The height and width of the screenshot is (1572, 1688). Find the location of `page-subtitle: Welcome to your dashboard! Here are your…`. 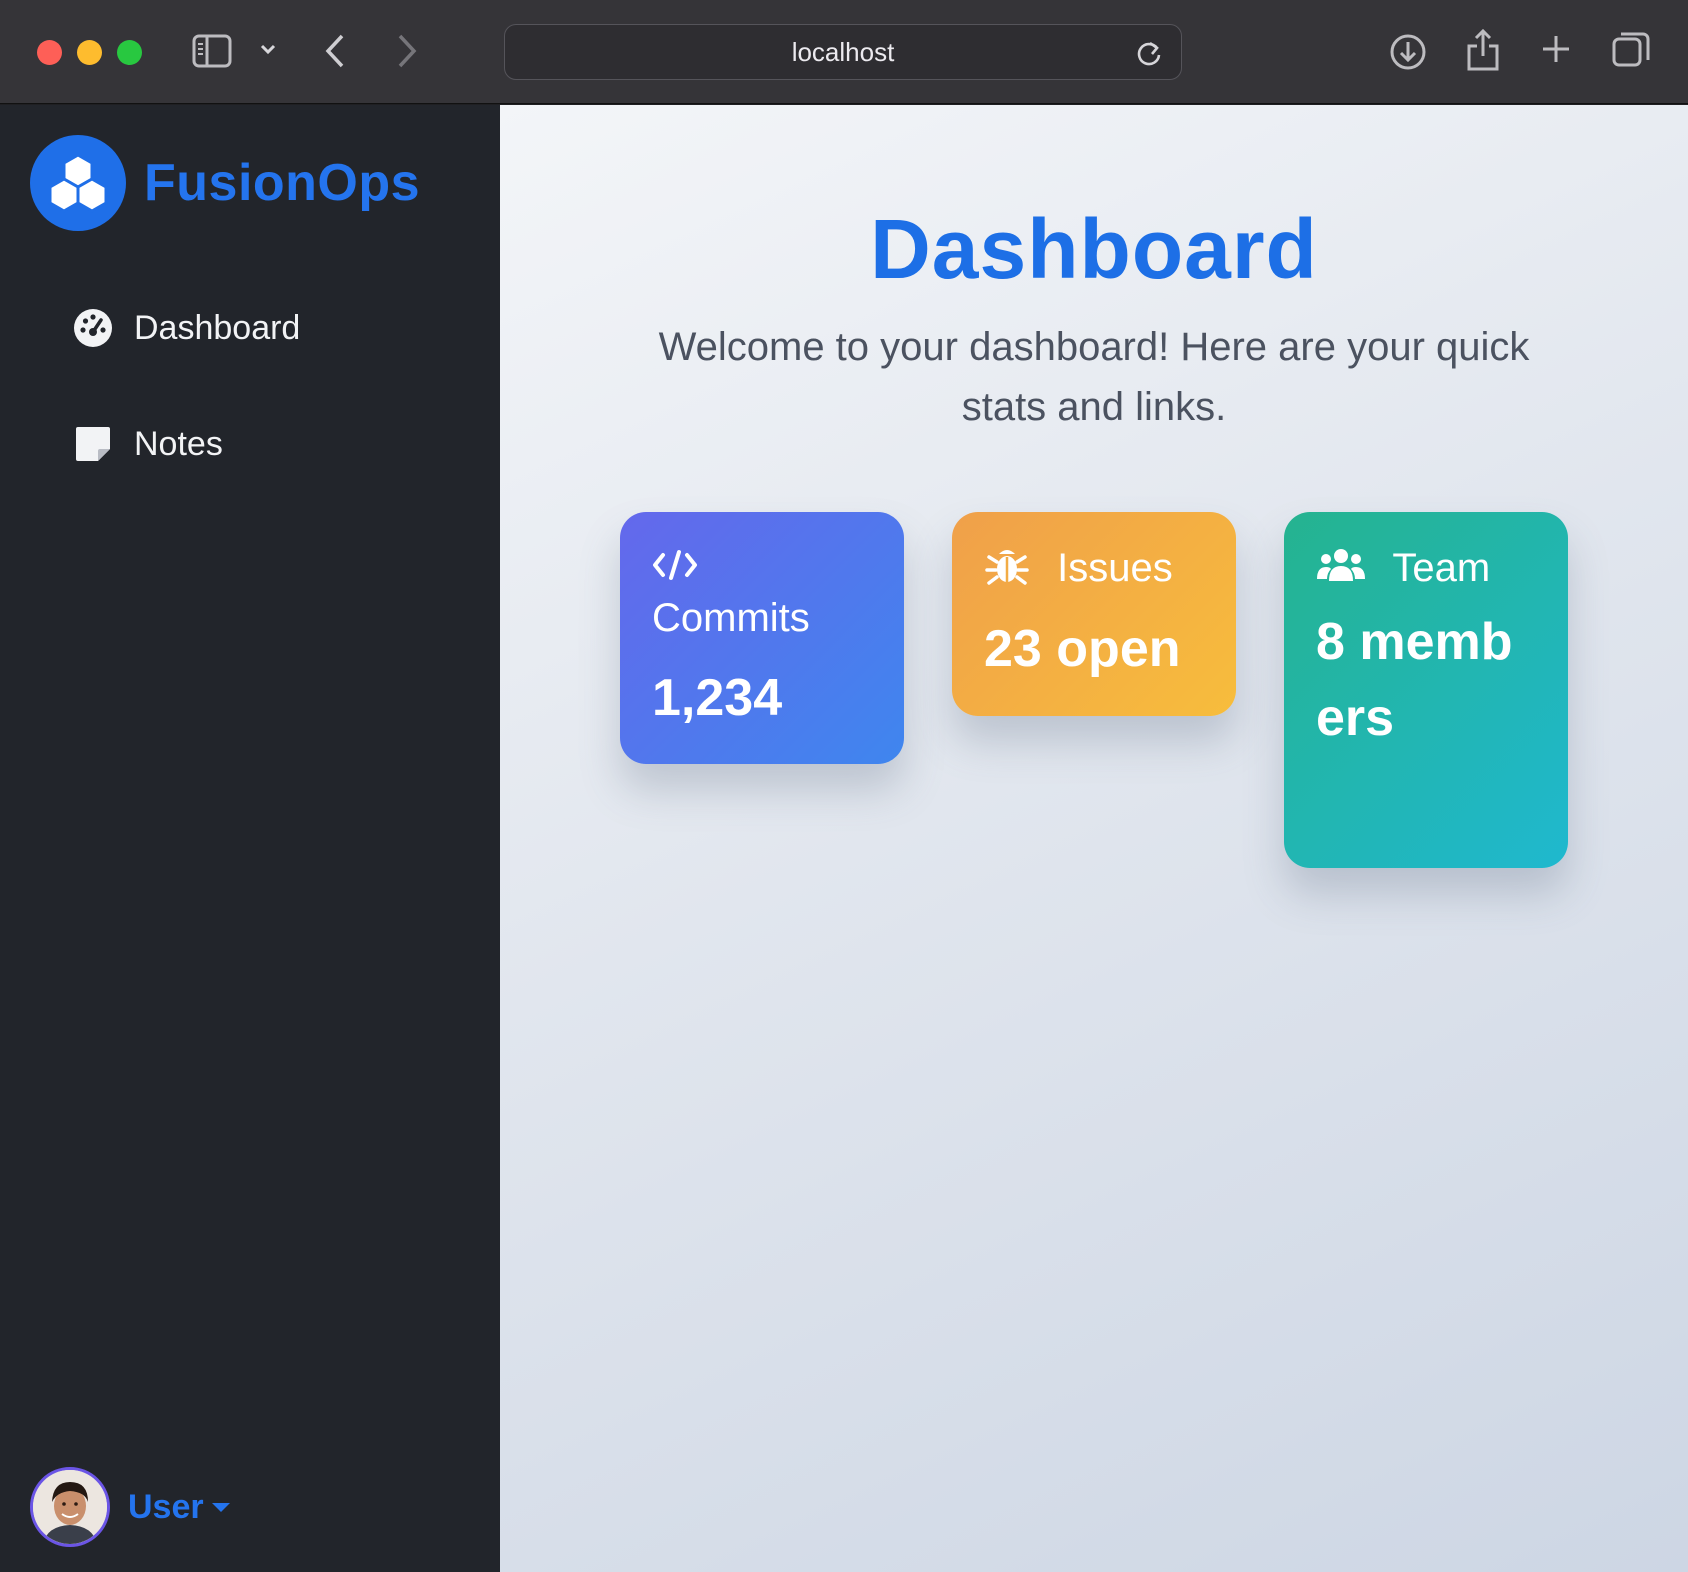

page-subtitle: Welcome to your dashboard! Here are your… is located at coordinates (1094, 377).